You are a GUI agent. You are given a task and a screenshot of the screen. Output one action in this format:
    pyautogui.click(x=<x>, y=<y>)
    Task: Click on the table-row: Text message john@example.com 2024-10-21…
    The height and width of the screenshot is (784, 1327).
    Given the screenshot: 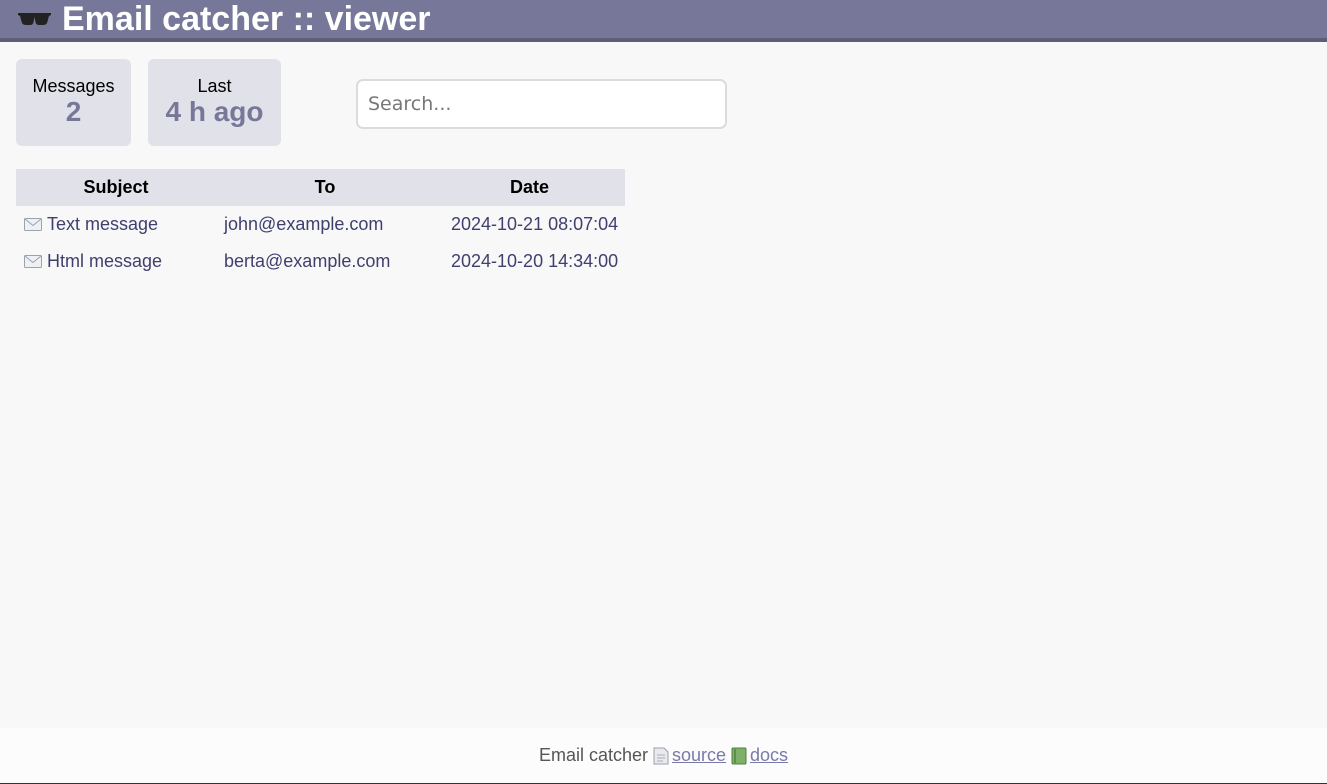 What is the action you would take?
    pyautogui.click(x=320, y=224)
    